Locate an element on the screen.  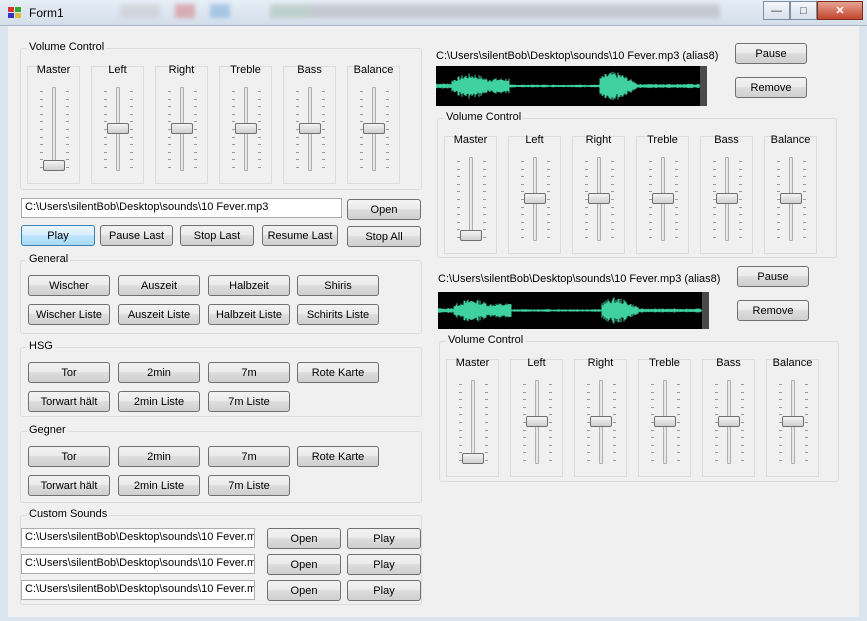
hsg-torwart-button: Torwart hält is located at coordinates (69, 401).